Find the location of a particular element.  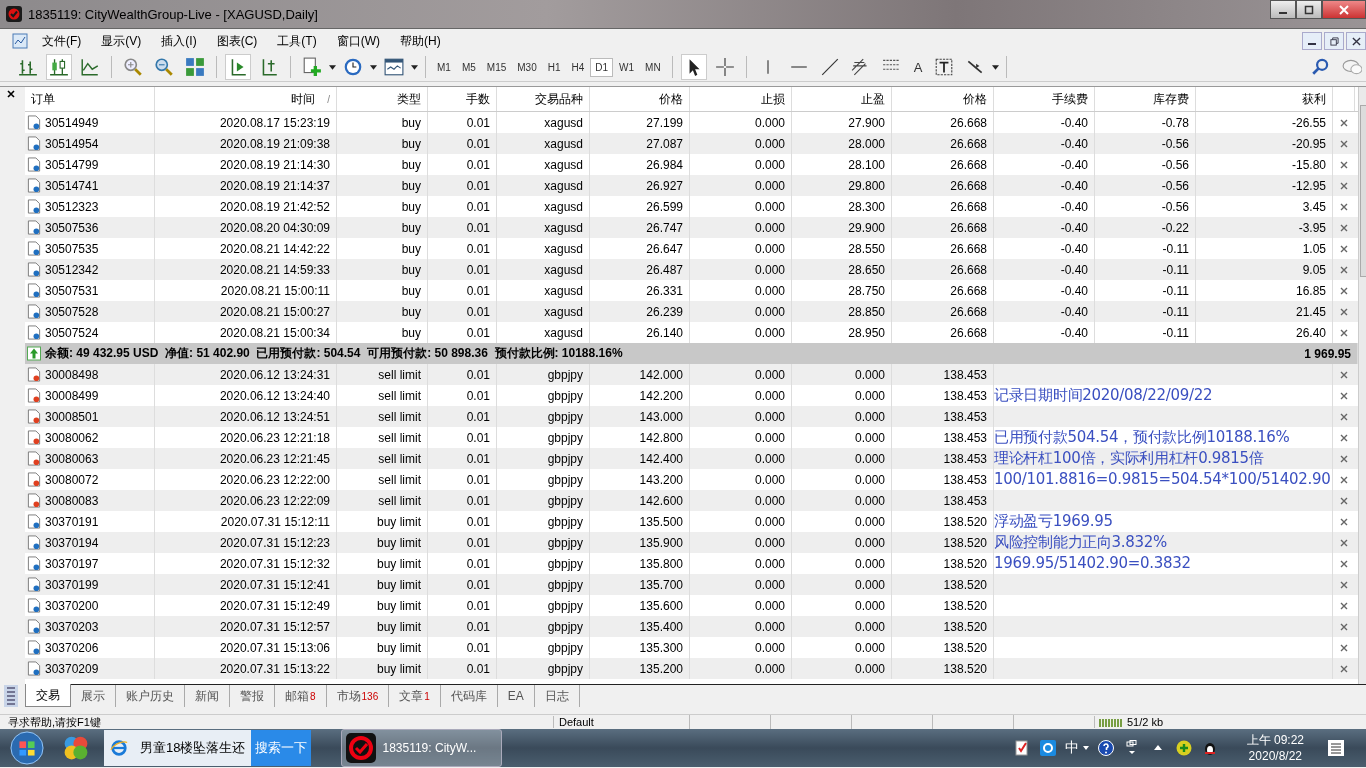

tab: EA is located at coordinates (516, 696).